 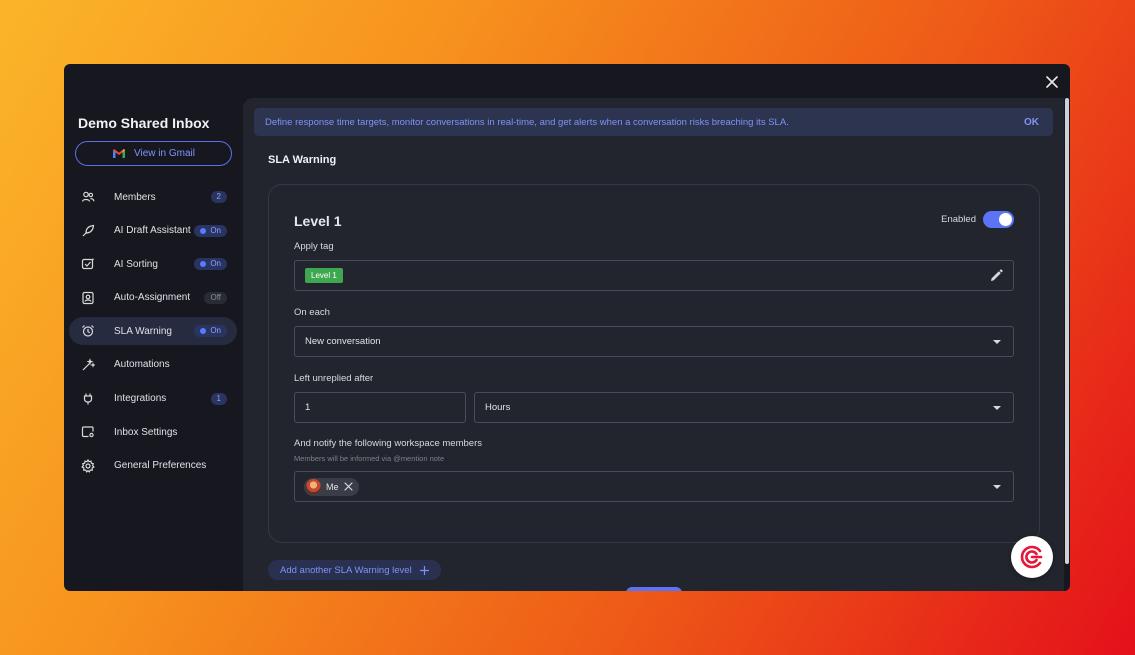 I want to click on sidebar-item-auto-assignment: Auto-Assignment Off, so click(x=153, y=298).